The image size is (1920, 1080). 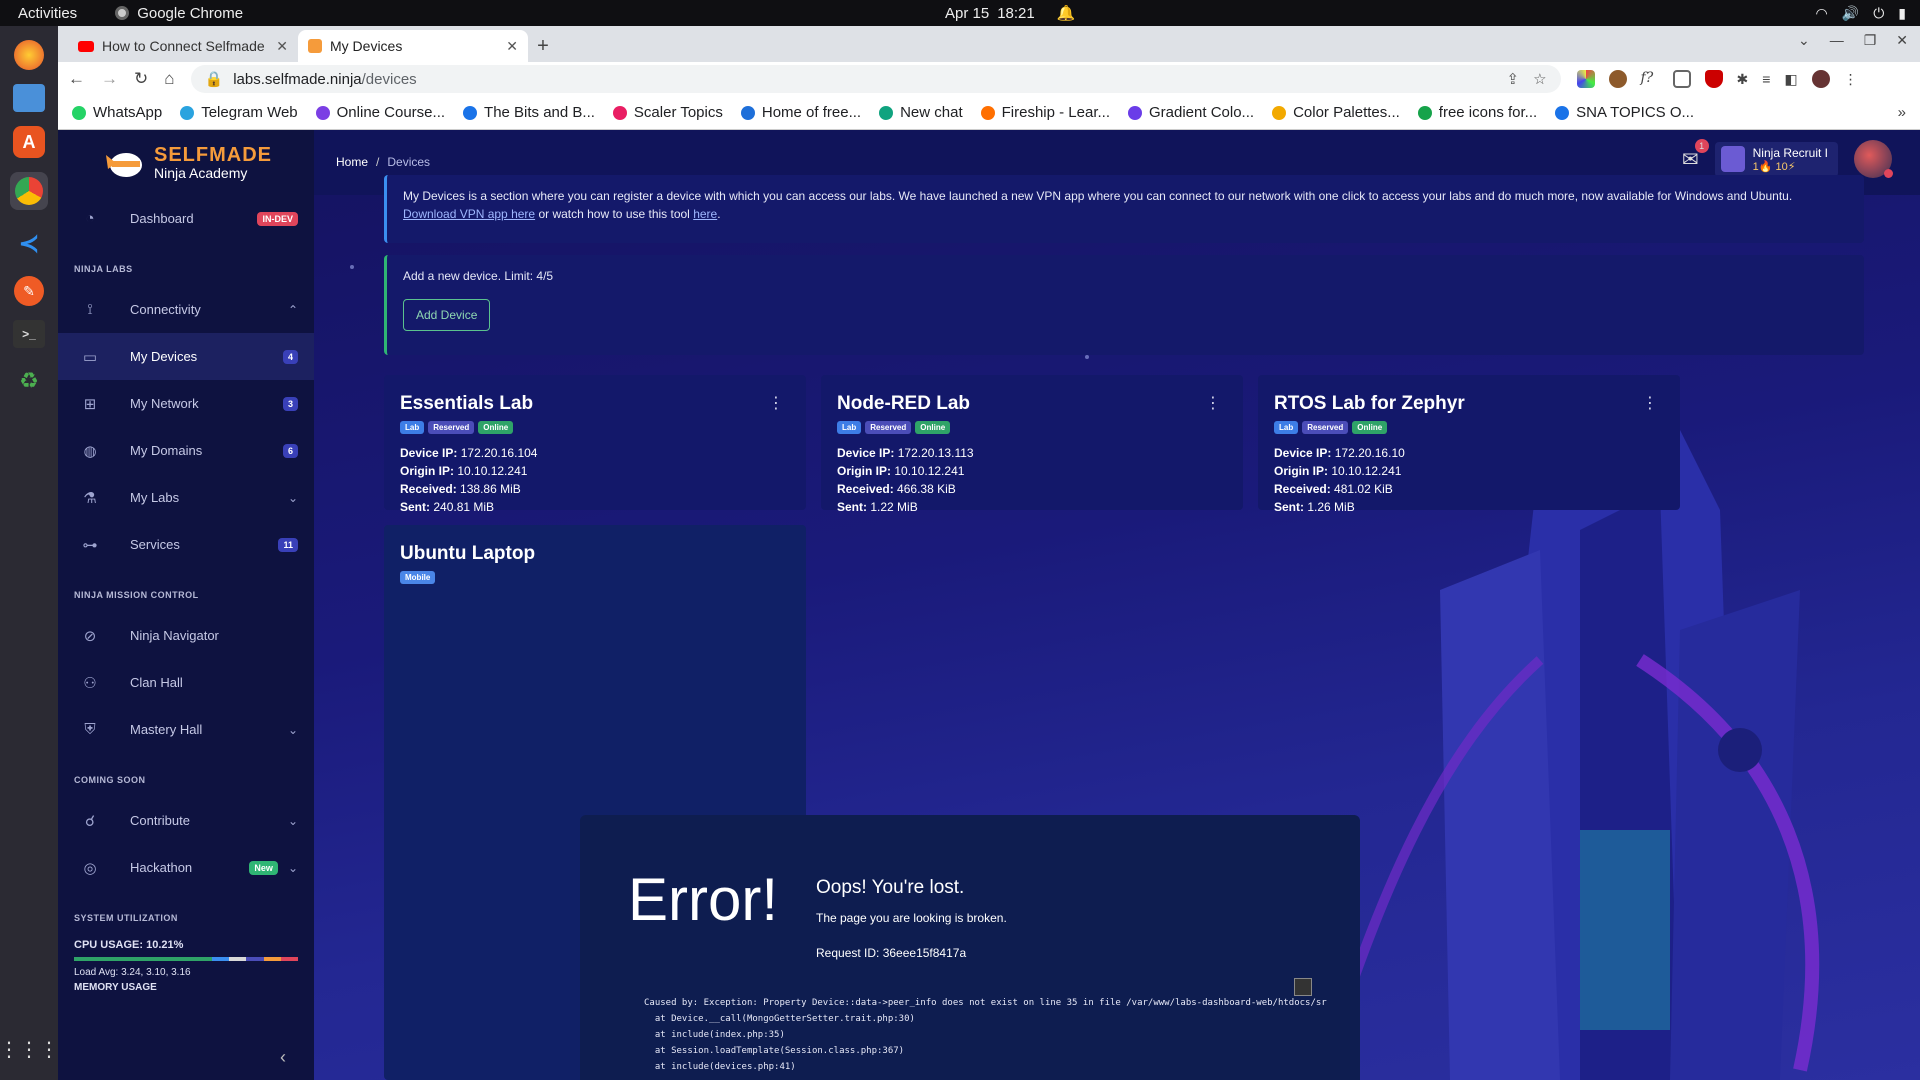 What do you see at coordinates (667, 112) in the screenshot?
I see `bookmark-scaler: Scaler Topics` at bounding box center [667, 112].